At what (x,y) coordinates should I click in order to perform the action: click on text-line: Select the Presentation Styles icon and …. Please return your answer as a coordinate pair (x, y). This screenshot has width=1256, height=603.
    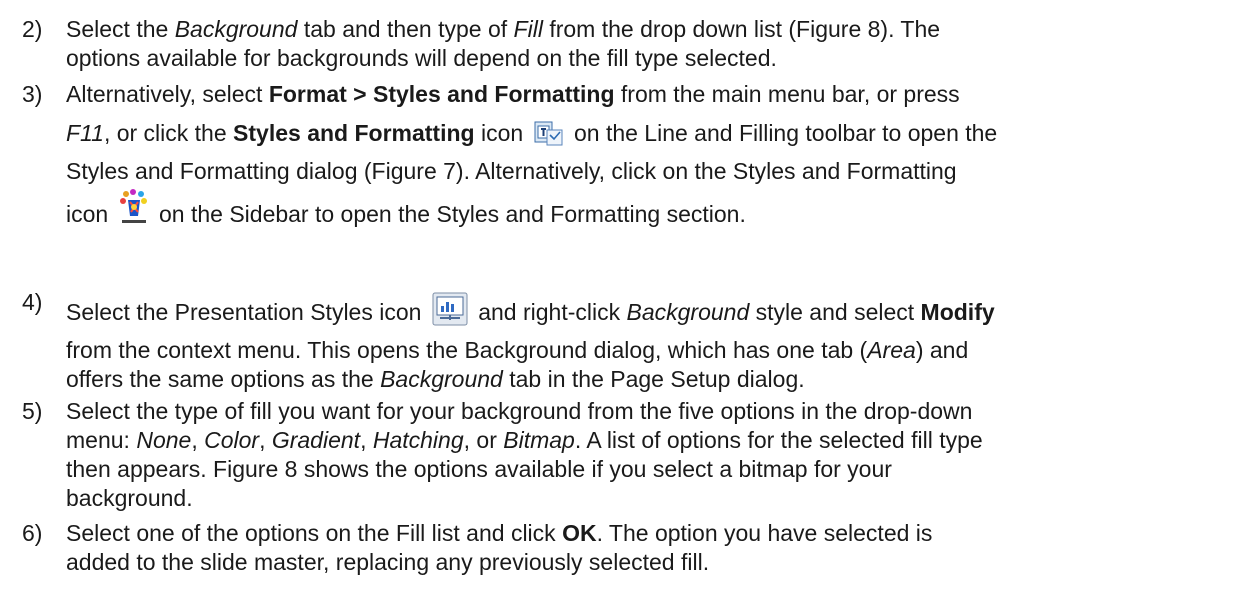
    Looking at the image, I should click on (654, 312).